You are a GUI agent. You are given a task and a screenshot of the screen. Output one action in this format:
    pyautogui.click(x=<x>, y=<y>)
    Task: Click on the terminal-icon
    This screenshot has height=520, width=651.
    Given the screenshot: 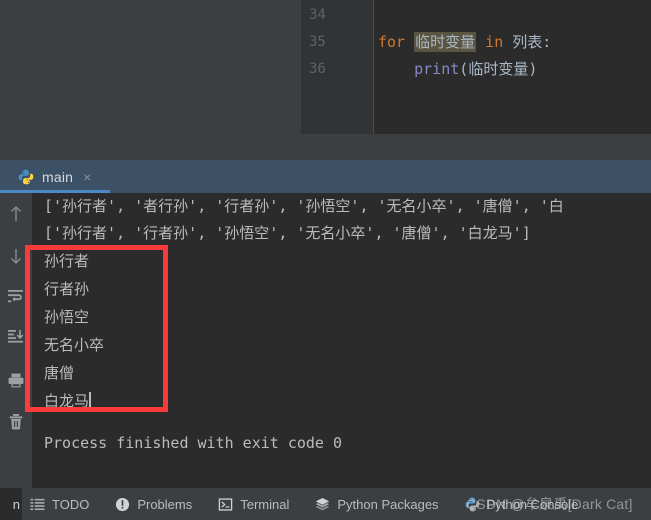 What is the action you would take?
    pyautogui.click(x=226, y=504)
    